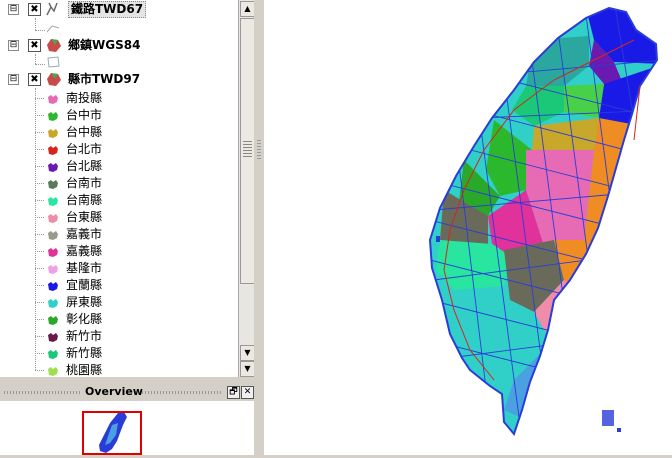 This screenshot has width=672, height=458. Describe the element at coordinates (54, 9) in the screenshot. I see `railway-line-icon` at that location.